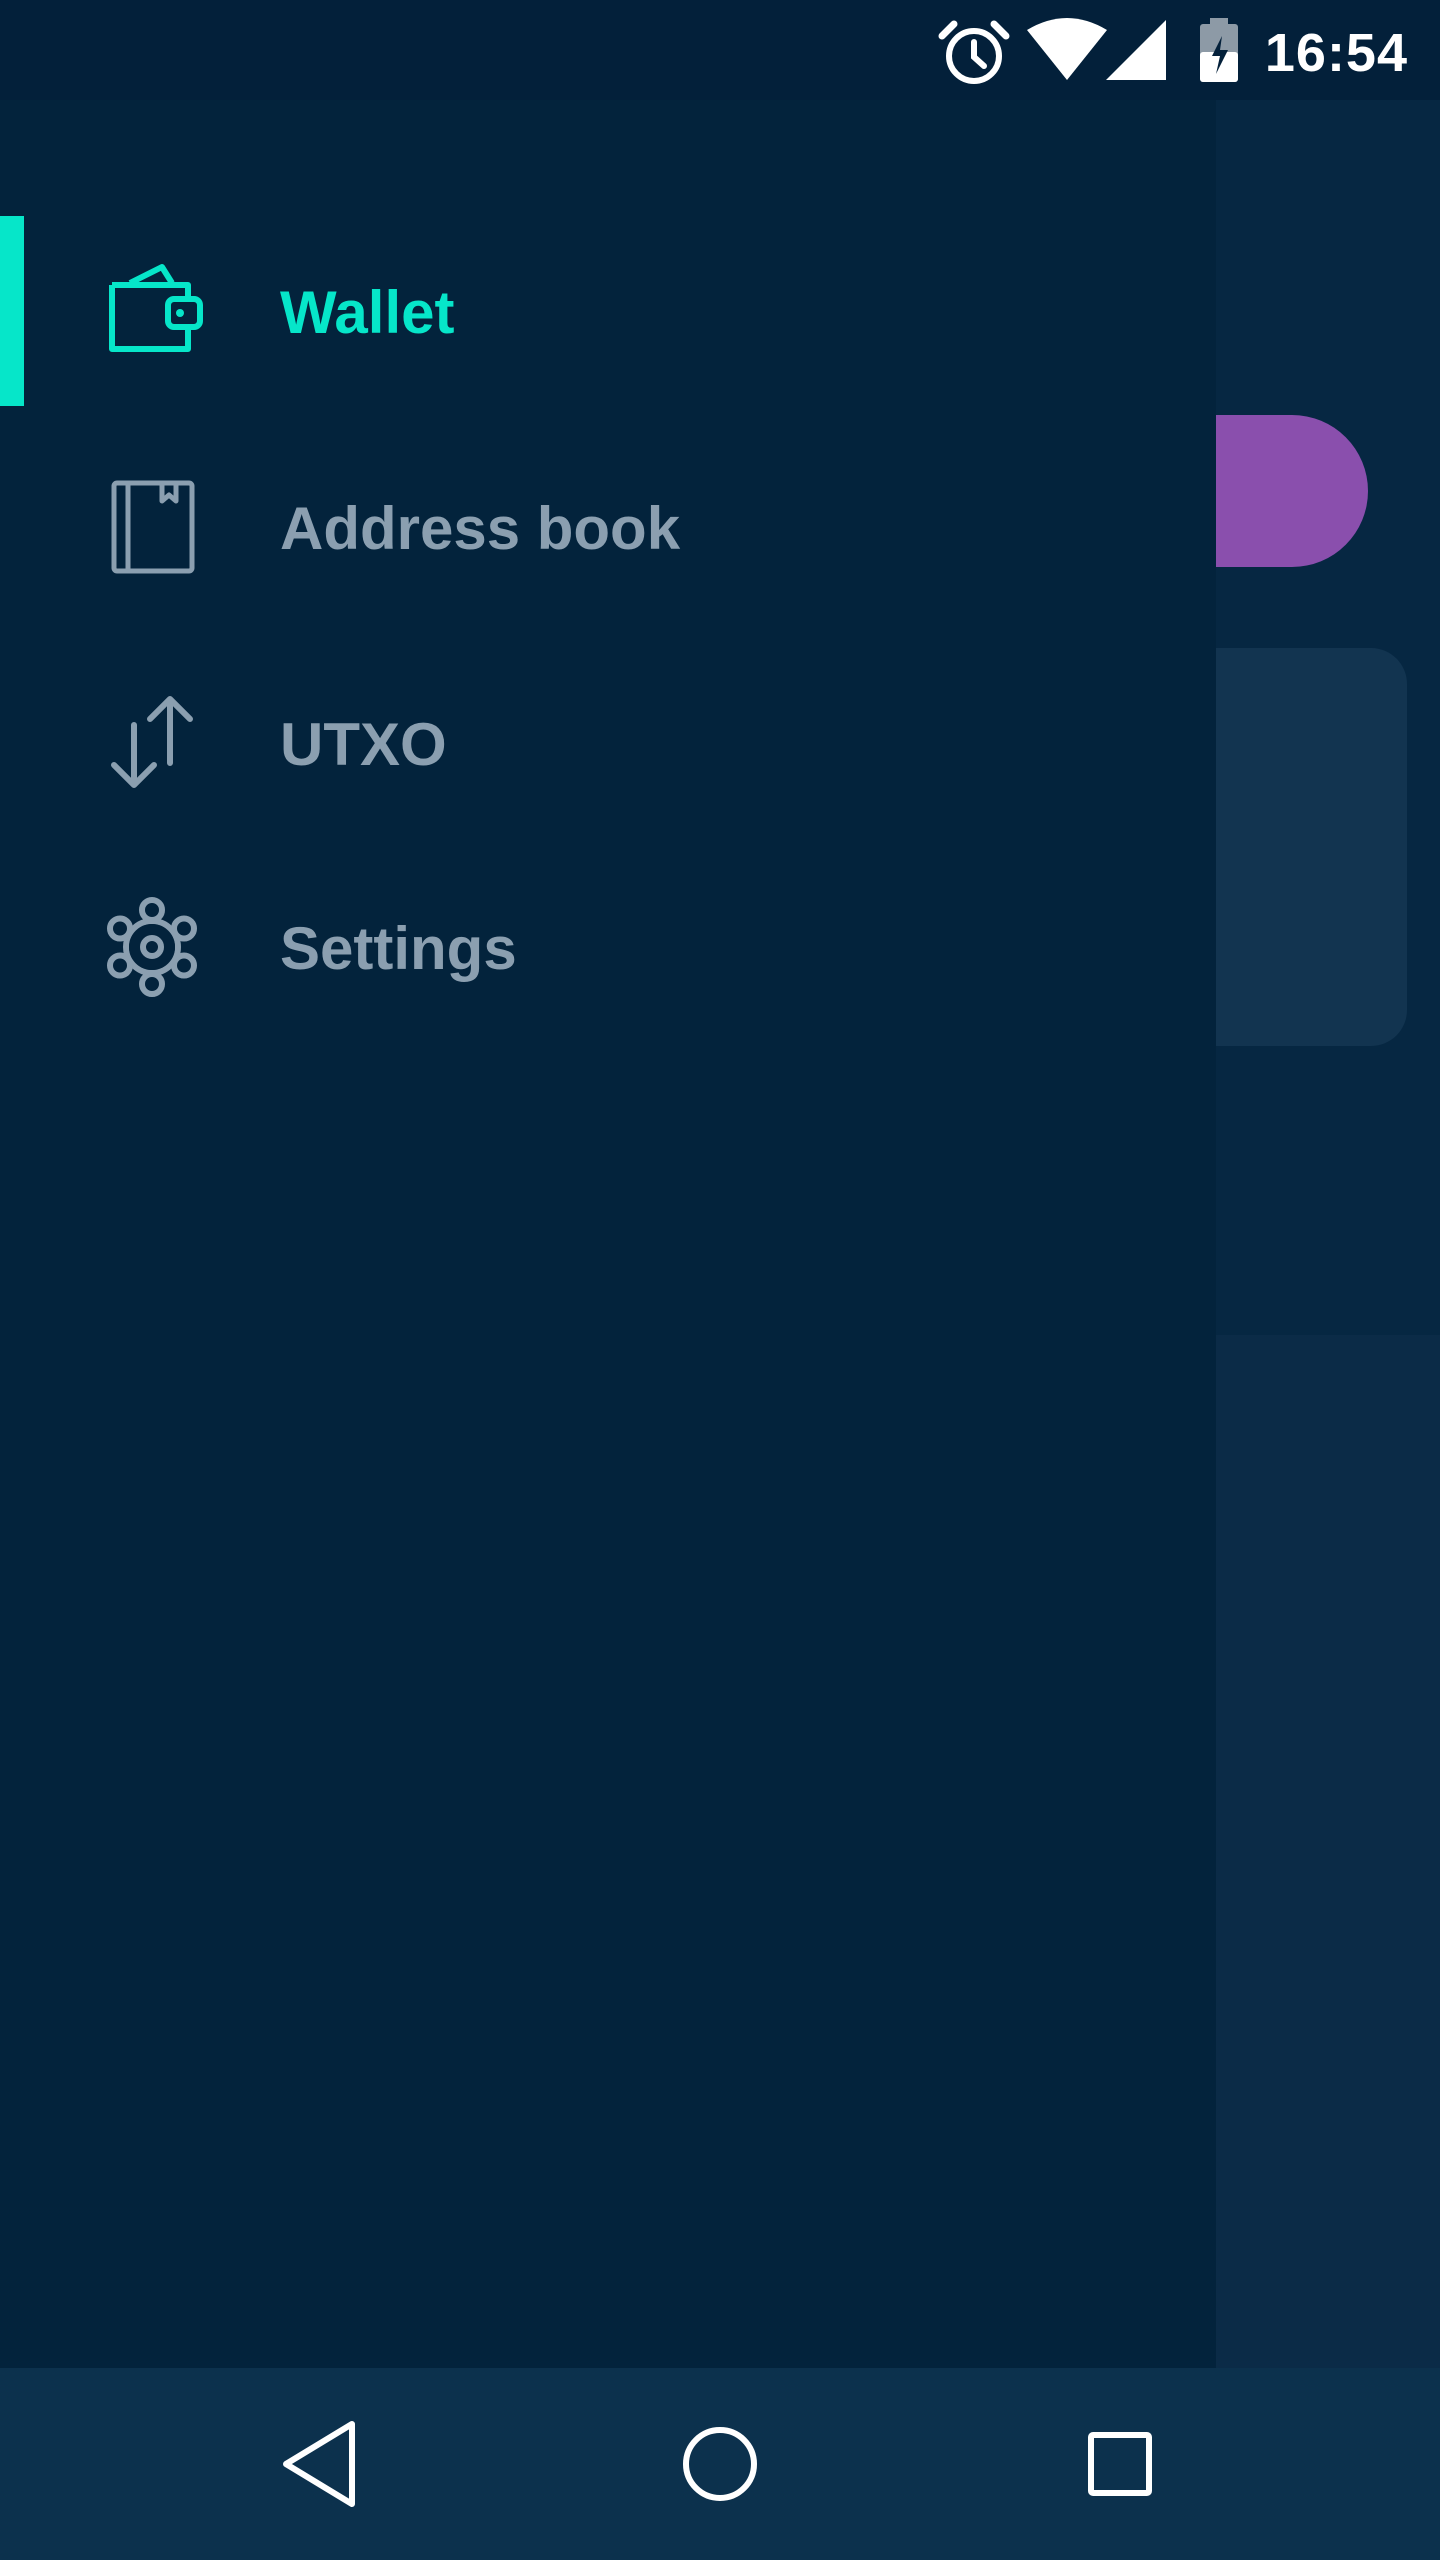 Image resolution: width=1440 pixels, height=2560 pixels. Describe the element at coordinates (1067, 49) in the screenshot. I see `wifi-icon` at that location.